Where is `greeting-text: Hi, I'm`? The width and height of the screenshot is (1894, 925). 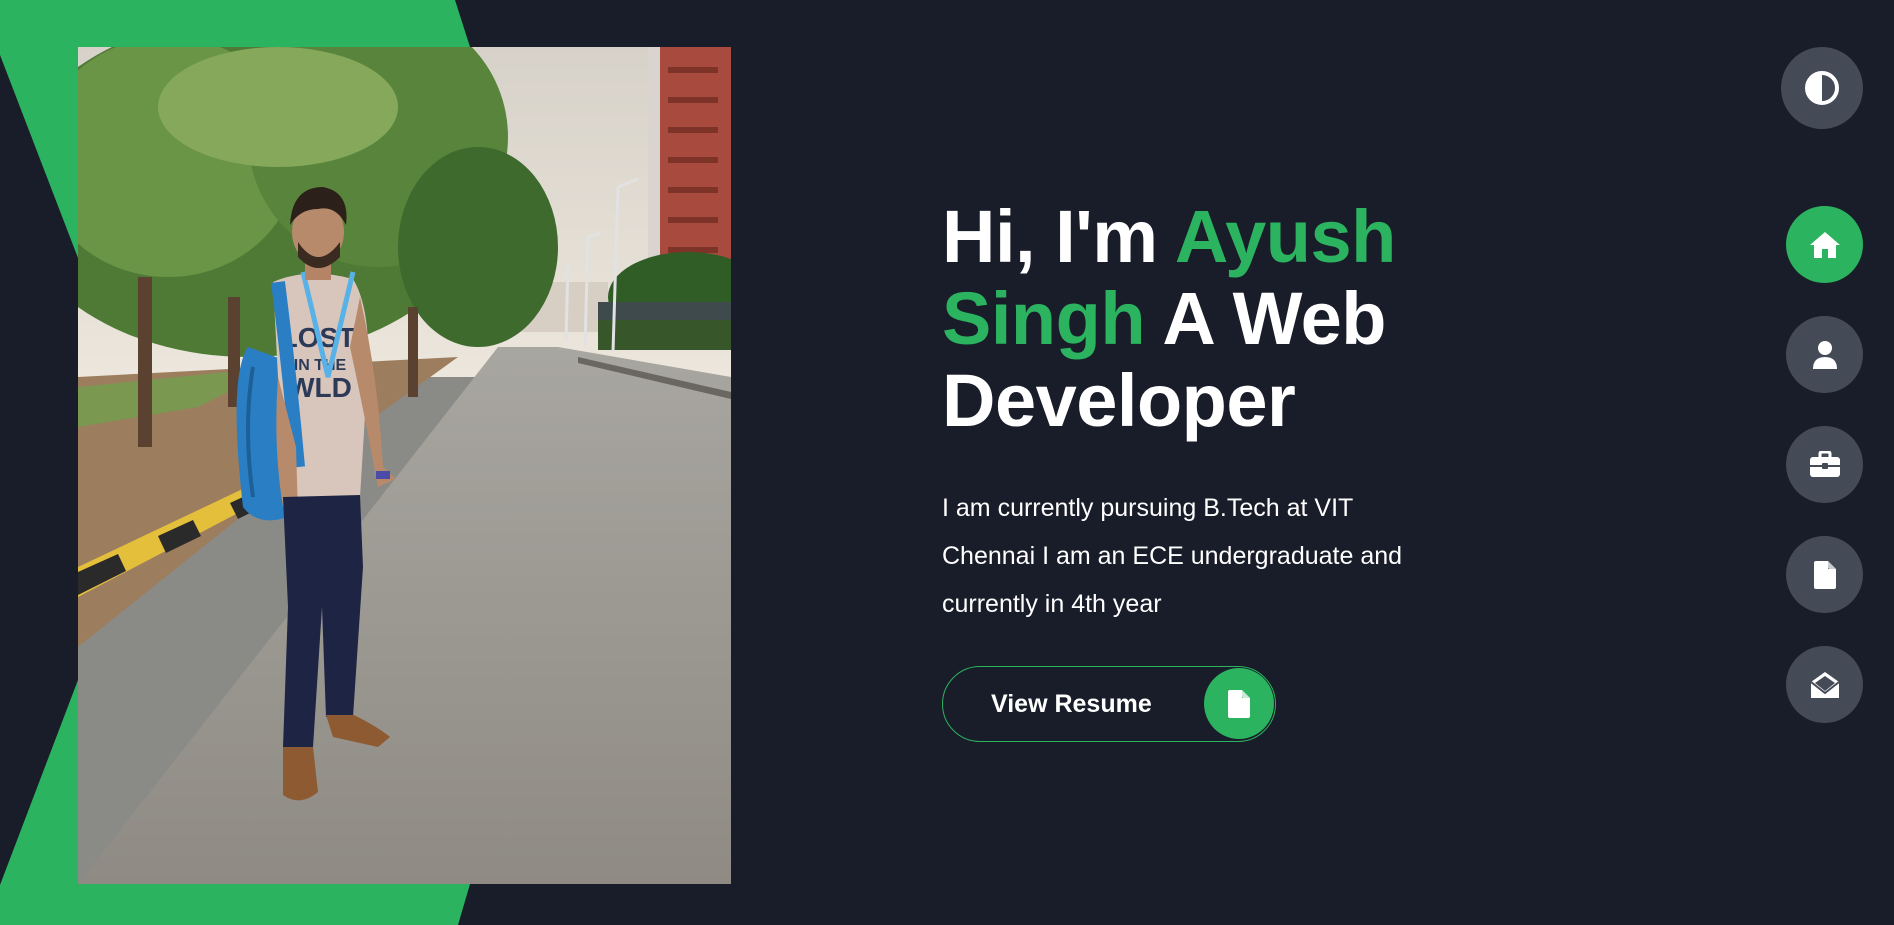 greeting-text: Hi, I'm is located at coordinates (1058, 236).